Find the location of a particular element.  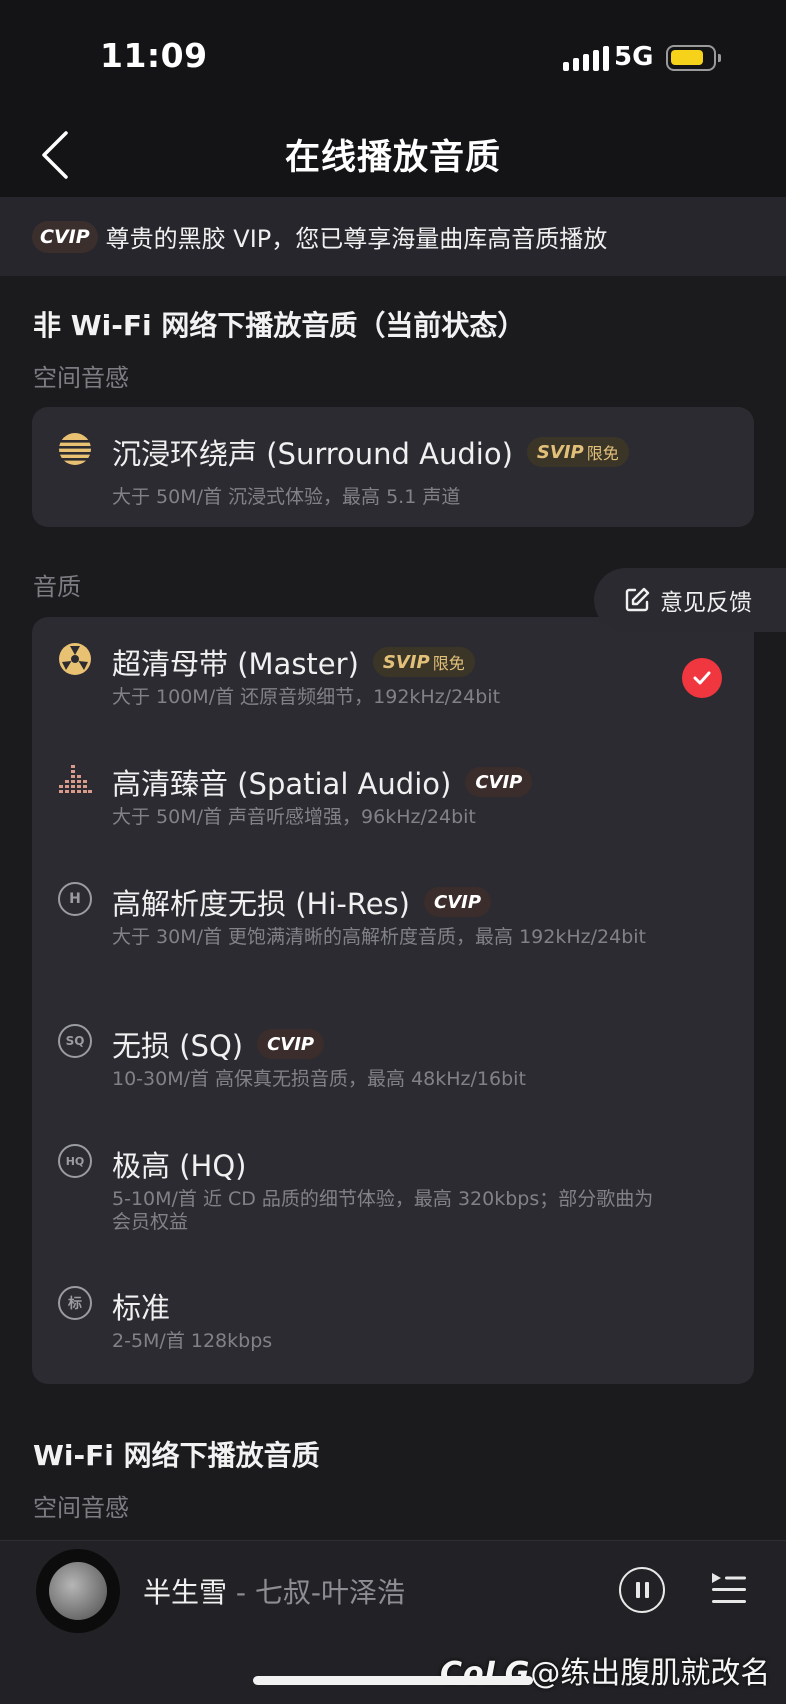

song-title: 半生雪 is located at coordinates (185, 1592).